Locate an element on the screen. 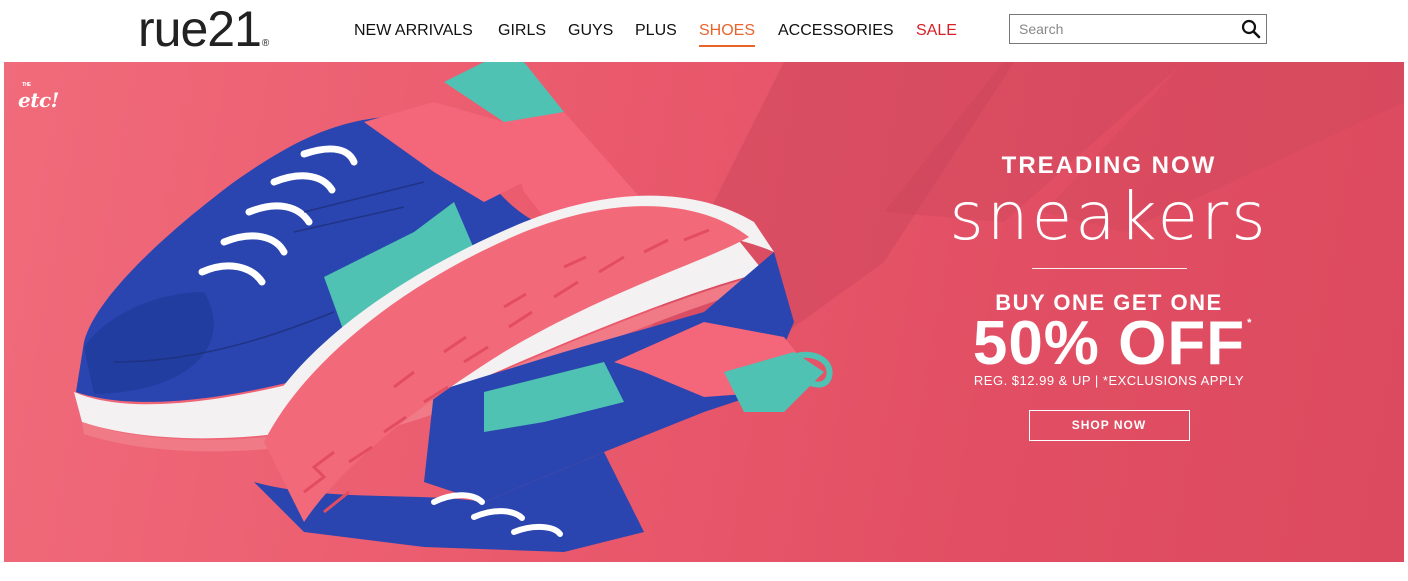 Image resolution: width=1408 pixels, height=581 pixels. nav-new-arrivals: NEW ARRIVALS is located at coordinates (413, 31).